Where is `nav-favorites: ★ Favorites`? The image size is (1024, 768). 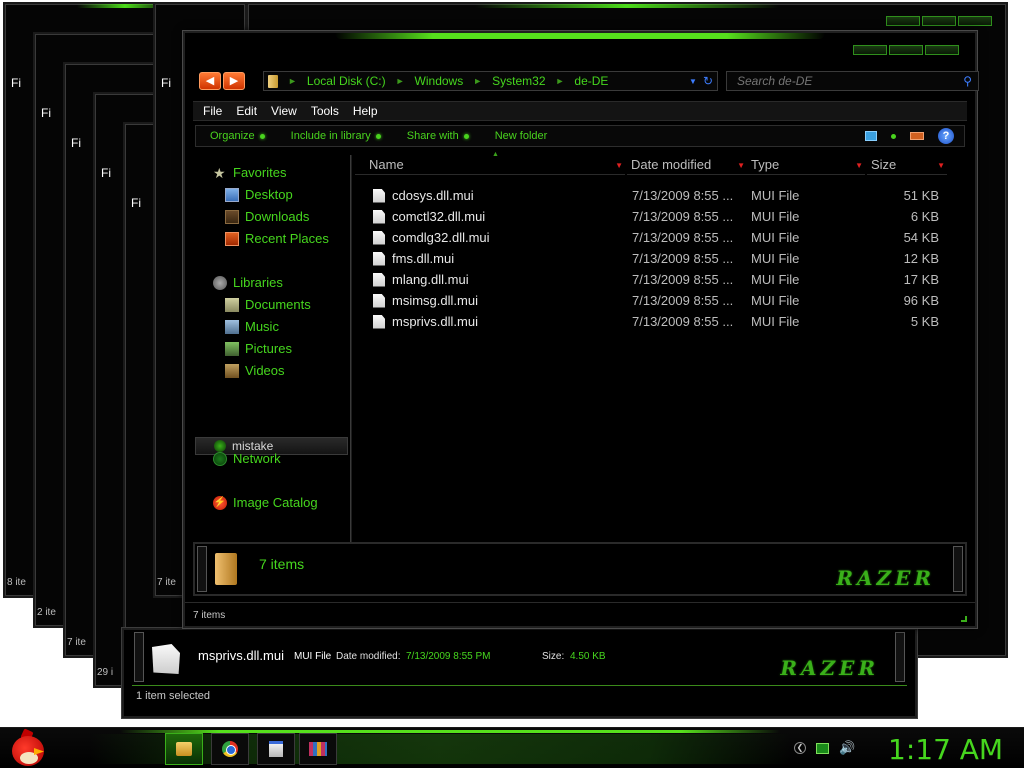 nav-favorites: ★ Favorites is located at coordinates (249, 172).